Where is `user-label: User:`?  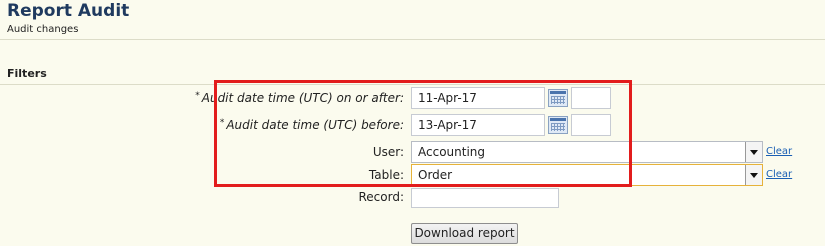 user-label: User: is located at coordinates (388, 152).